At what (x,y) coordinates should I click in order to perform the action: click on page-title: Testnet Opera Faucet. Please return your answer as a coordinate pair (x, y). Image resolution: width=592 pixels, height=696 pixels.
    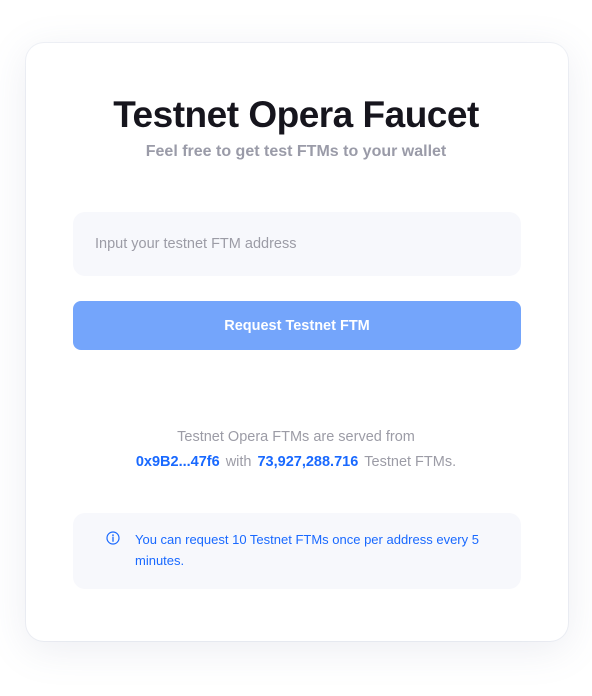
    Looking at the image, I should click on (296, 114).